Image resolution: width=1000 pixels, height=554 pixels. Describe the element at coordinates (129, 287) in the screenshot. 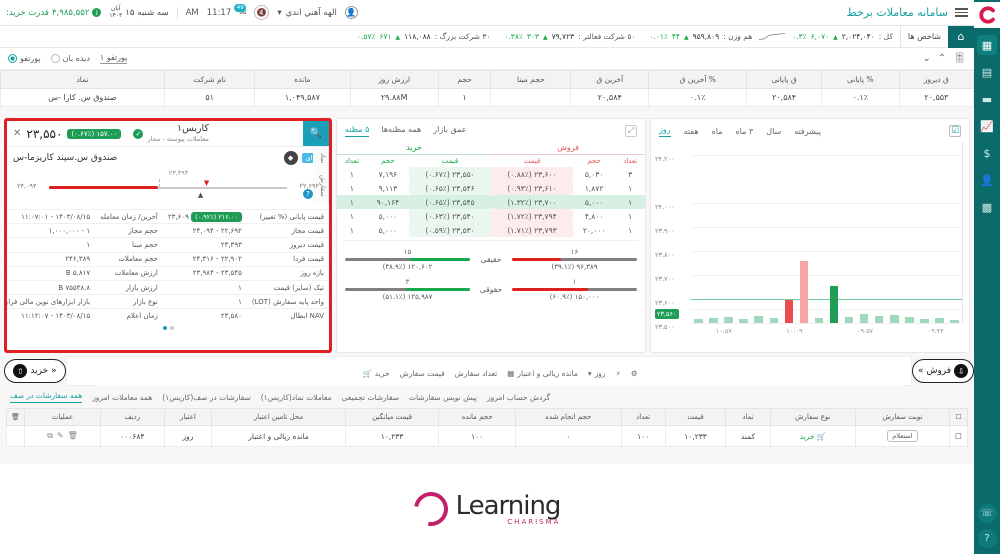

I see `detail-key: ارزش بازار` at that location.